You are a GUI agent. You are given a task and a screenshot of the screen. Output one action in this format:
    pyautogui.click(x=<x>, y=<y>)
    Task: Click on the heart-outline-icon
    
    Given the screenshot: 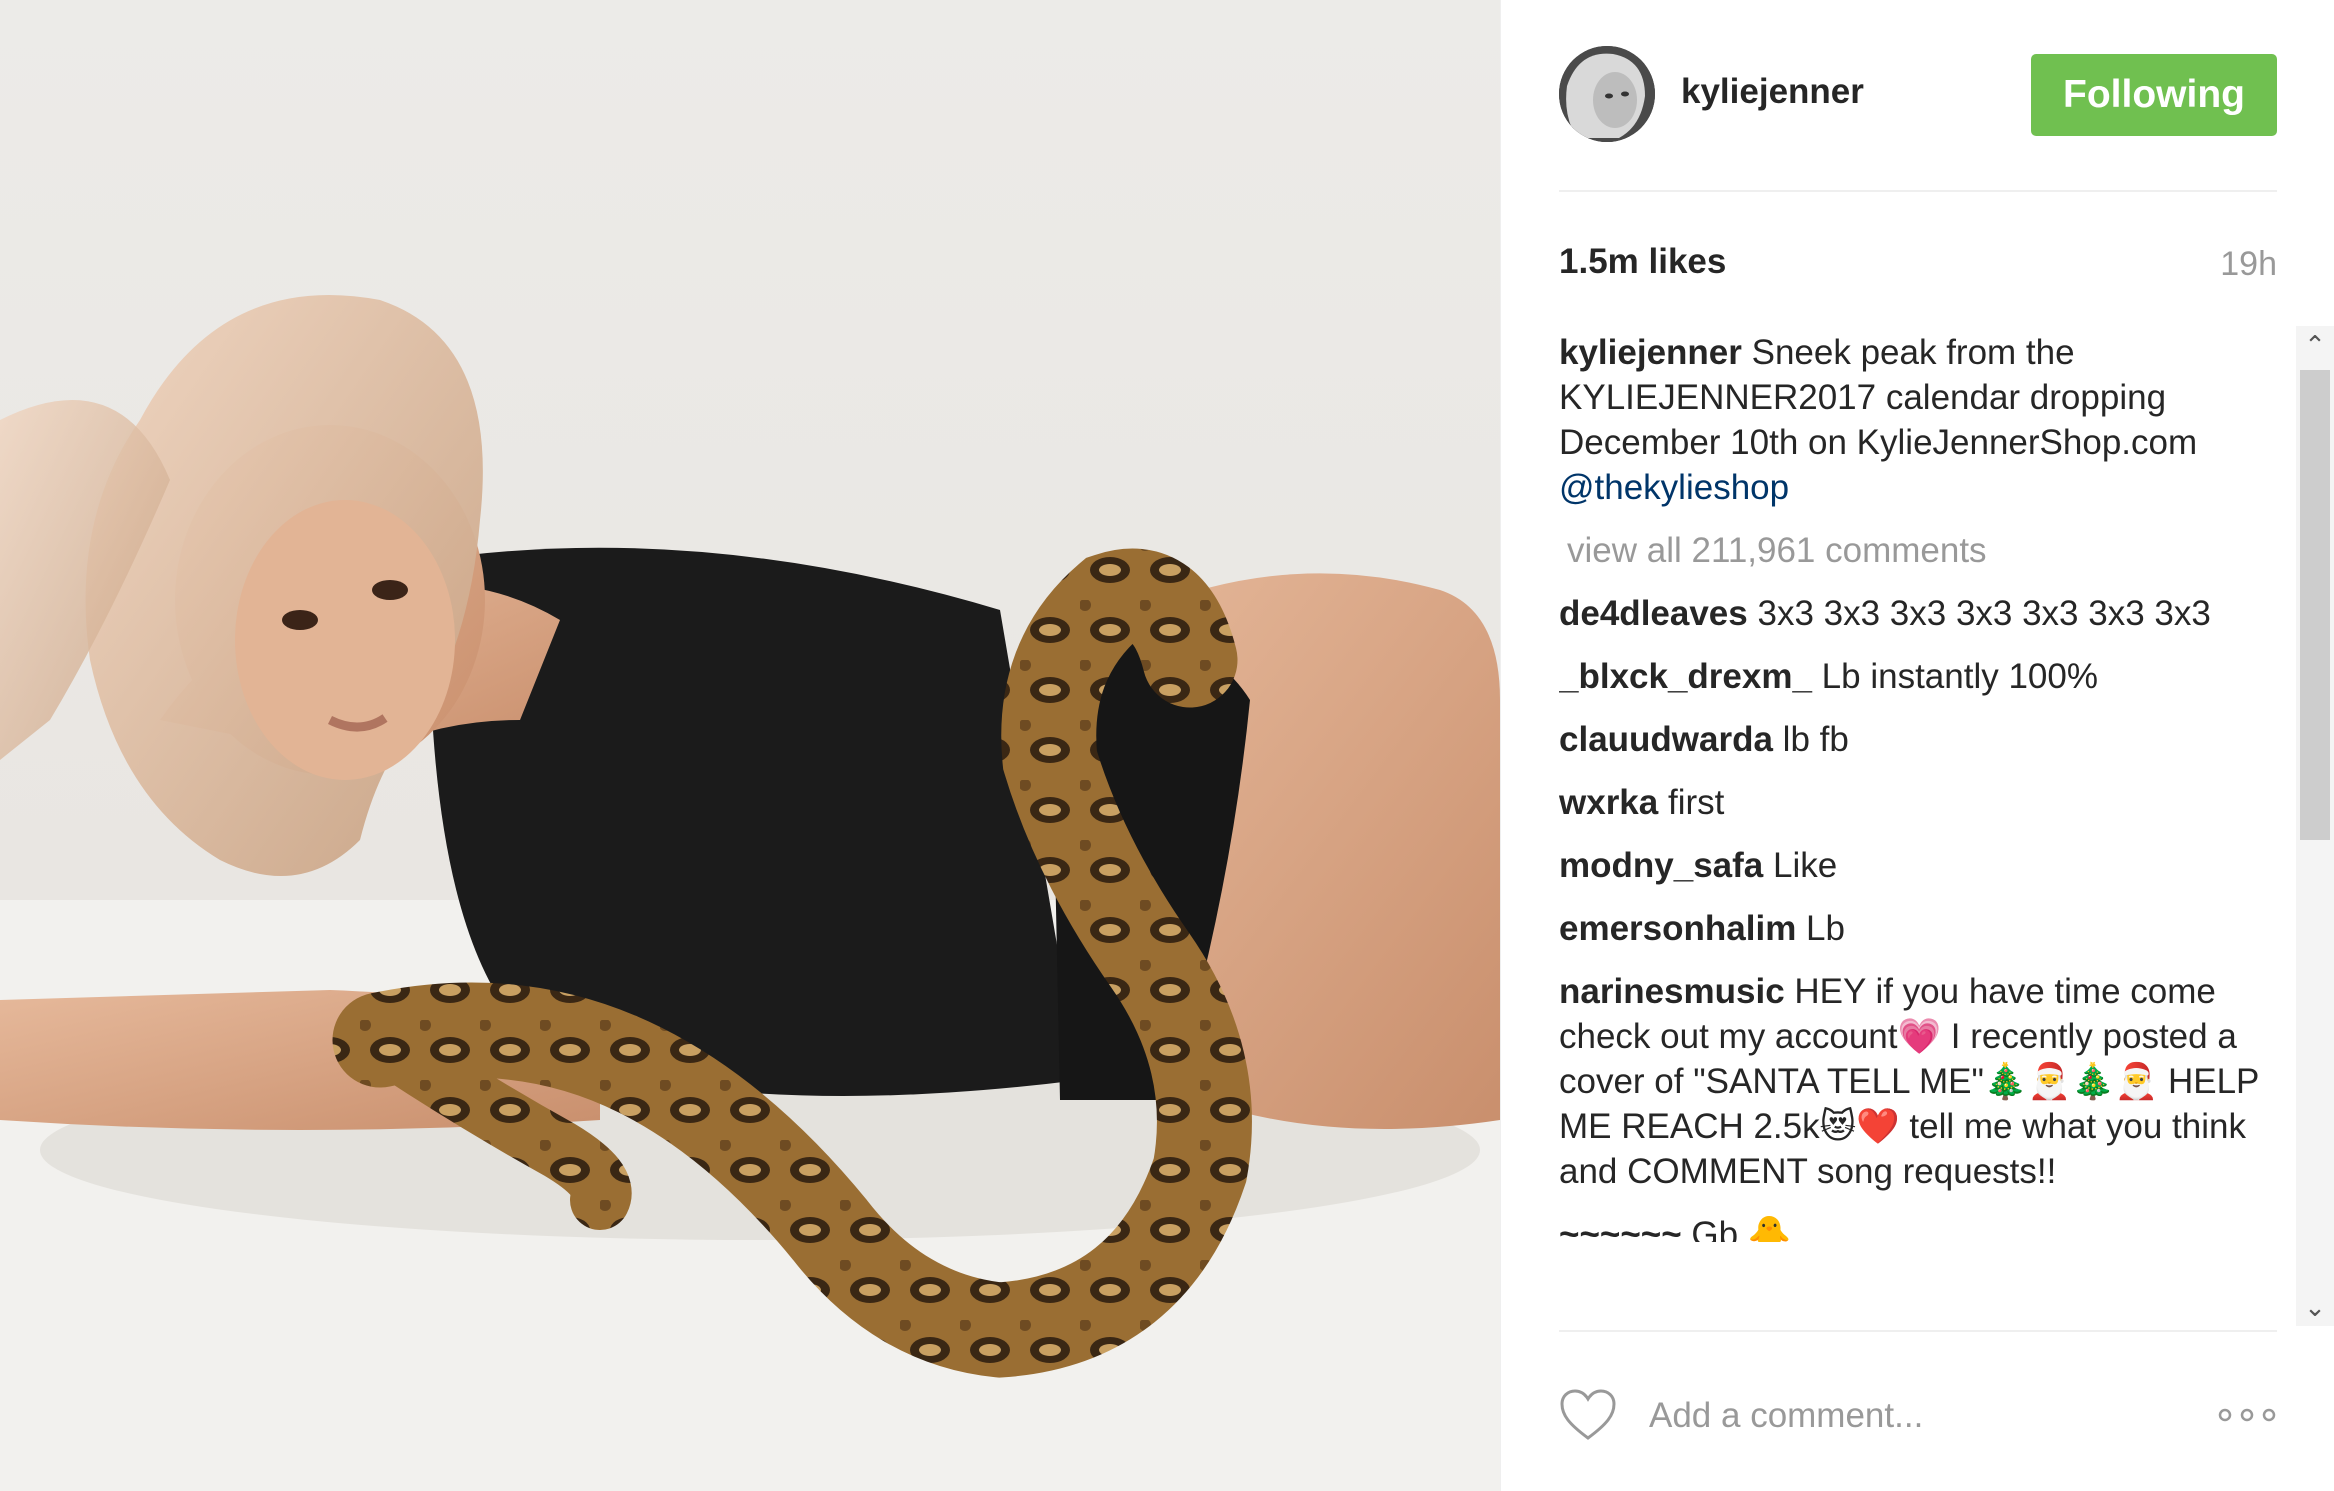 What is the action you would take?
    pyautogui.click(x=1588, y=1415)
    